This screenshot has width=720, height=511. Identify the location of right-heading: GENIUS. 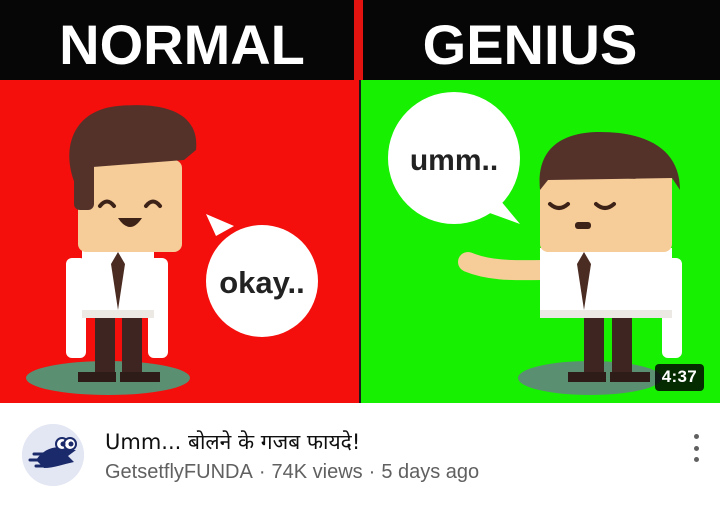
(530, 44).